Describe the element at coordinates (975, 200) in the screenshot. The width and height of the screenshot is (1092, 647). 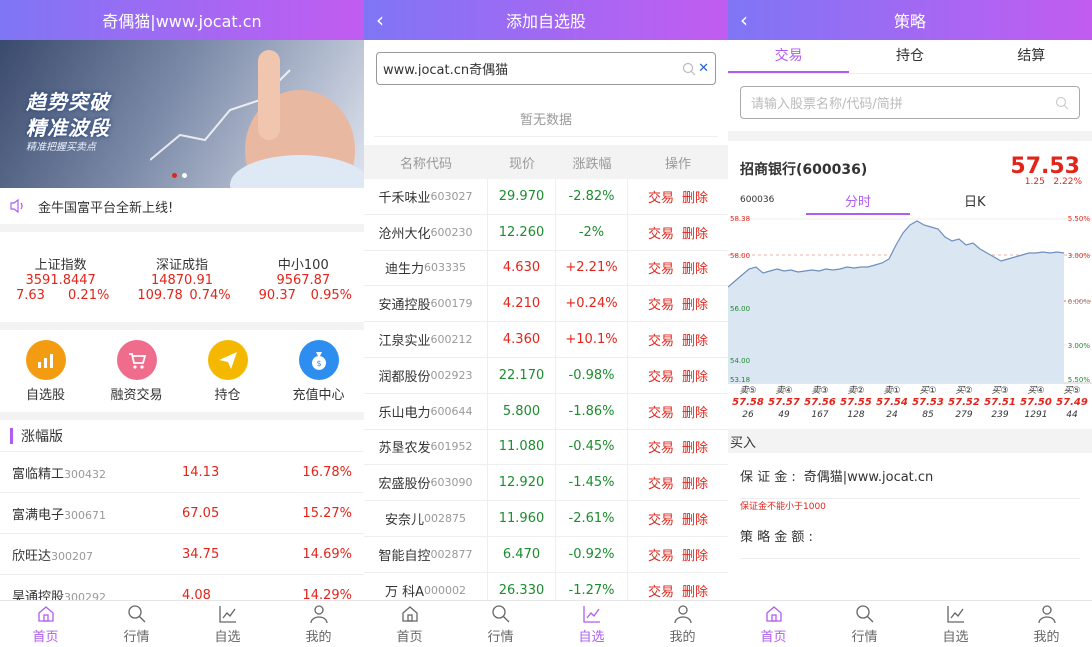
I see `tab-daily-k: 日K` at that location.